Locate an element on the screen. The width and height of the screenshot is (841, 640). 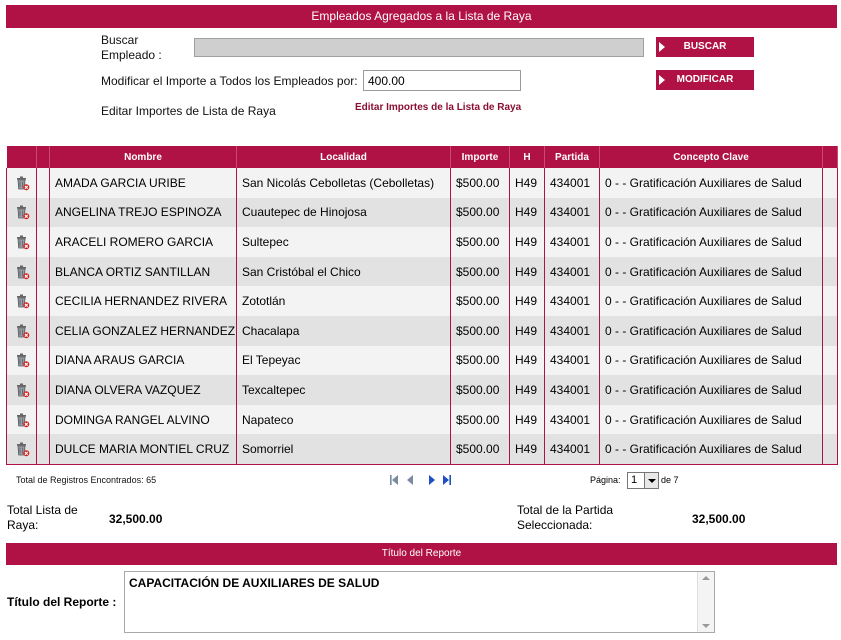
col-localidad: Localidad is located at coordinates (343, 157).